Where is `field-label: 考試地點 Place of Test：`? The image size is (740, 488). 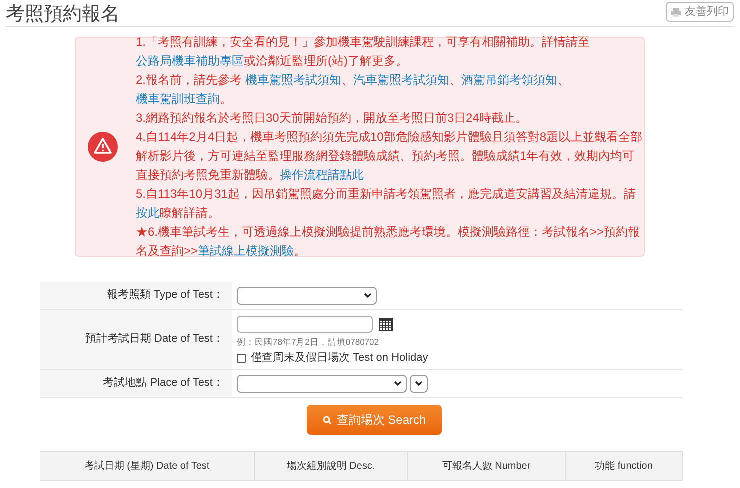
field-label: 考試地點 Place of Test： is located at coordinates (163, 384).